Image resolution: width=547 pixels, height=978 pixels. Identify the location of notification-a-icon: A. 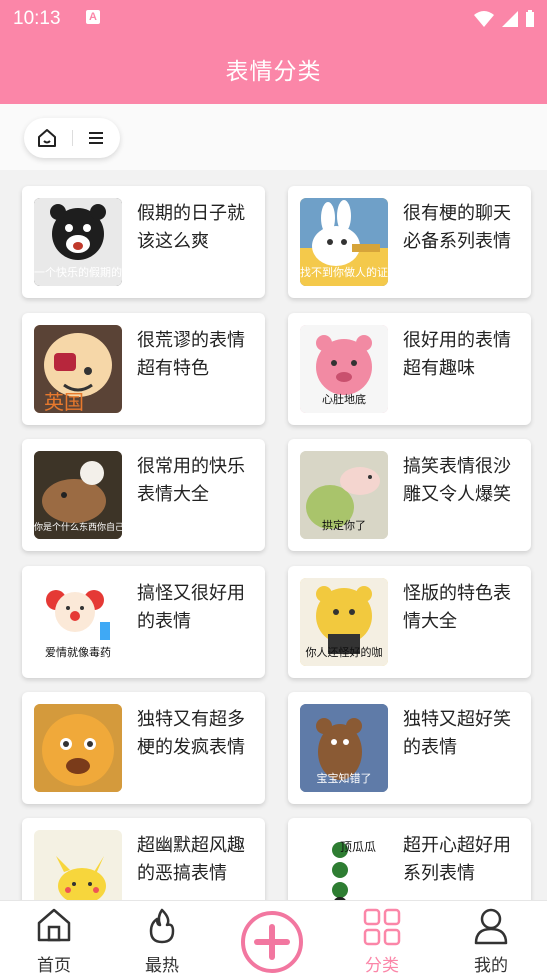
(93, 17).